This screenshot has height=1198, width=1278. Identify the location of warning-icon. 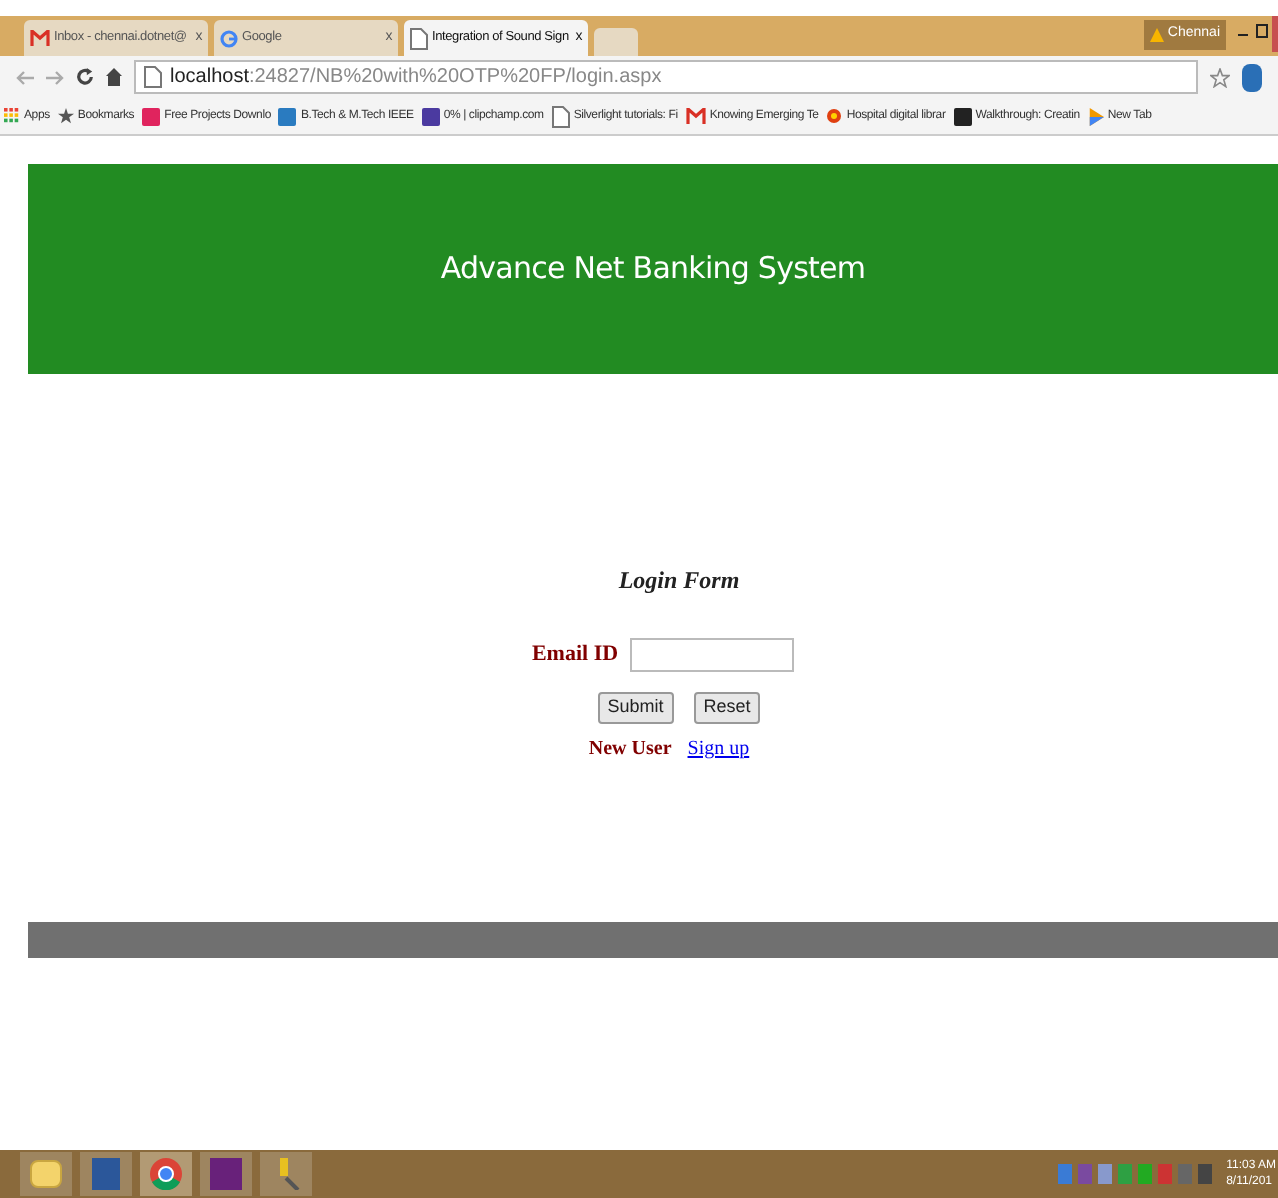
(1156, 35).